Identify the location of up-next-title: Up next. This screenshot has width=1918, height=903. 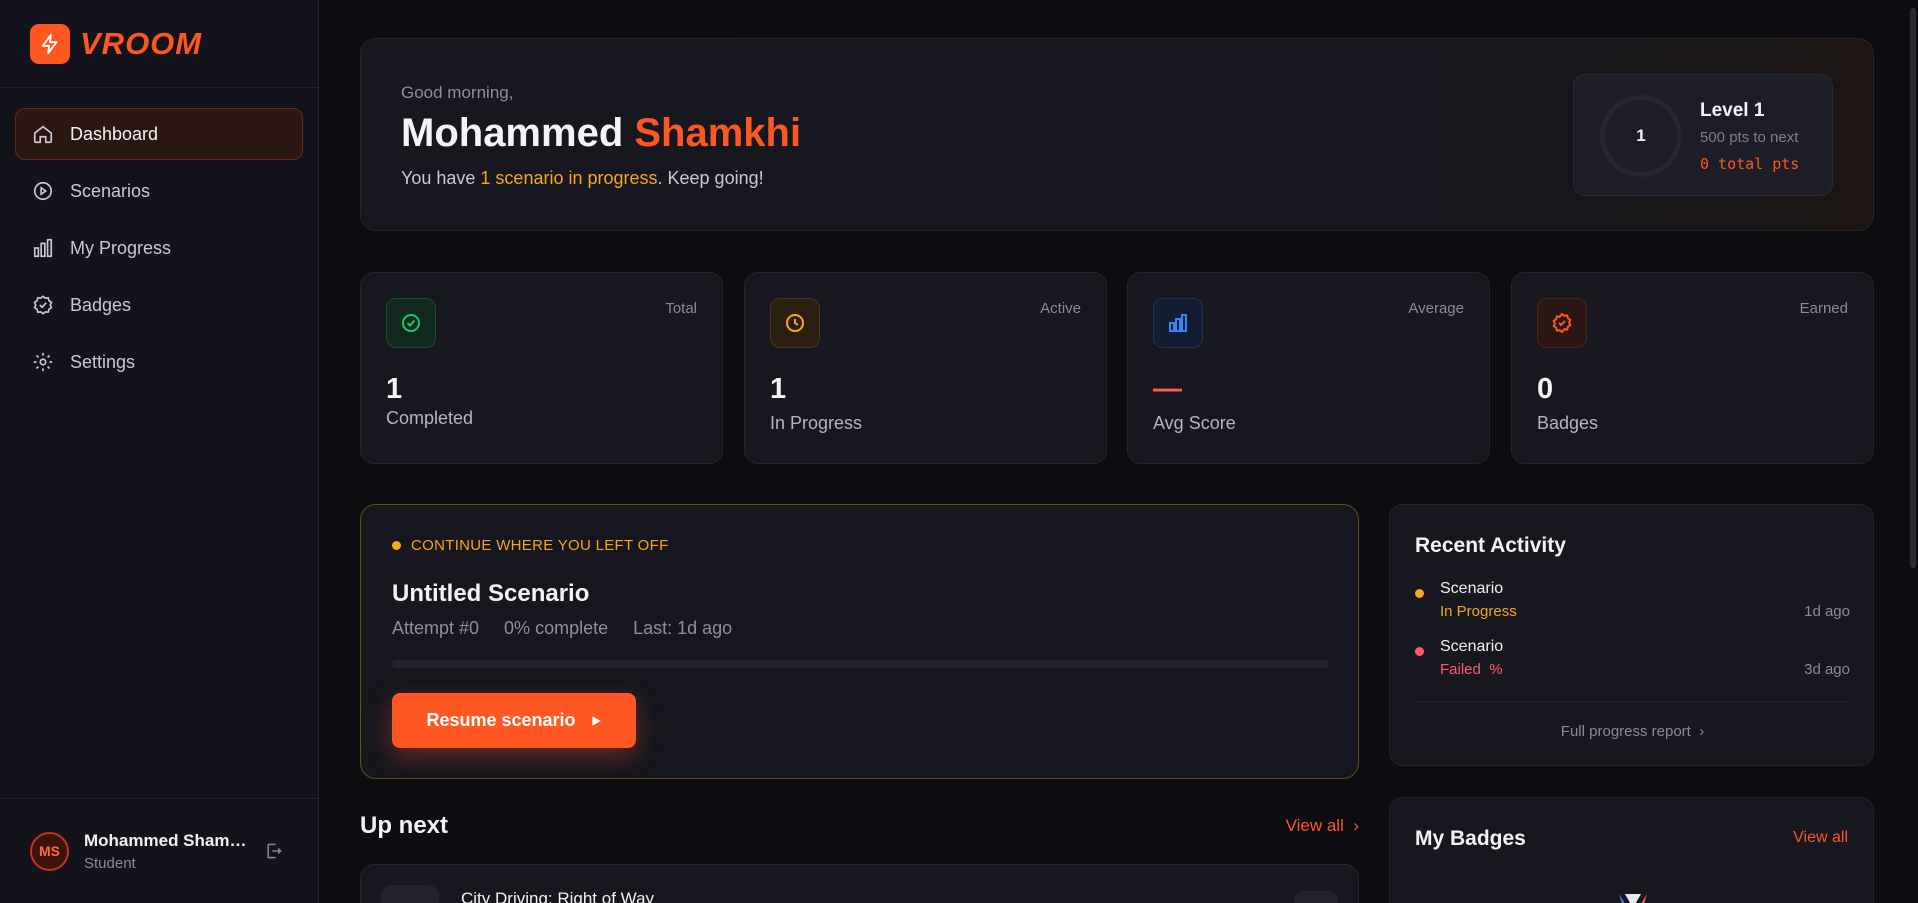
(404, 825).